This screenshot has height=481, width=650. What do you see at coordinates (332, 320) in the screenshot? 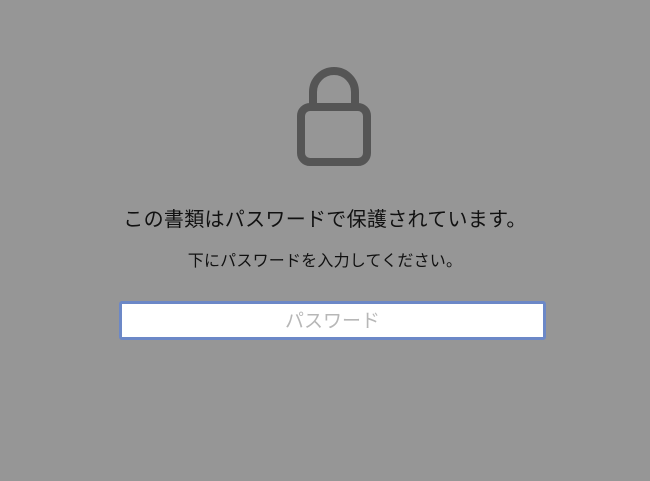
I see `password-input` at bounding box center [332, 320].